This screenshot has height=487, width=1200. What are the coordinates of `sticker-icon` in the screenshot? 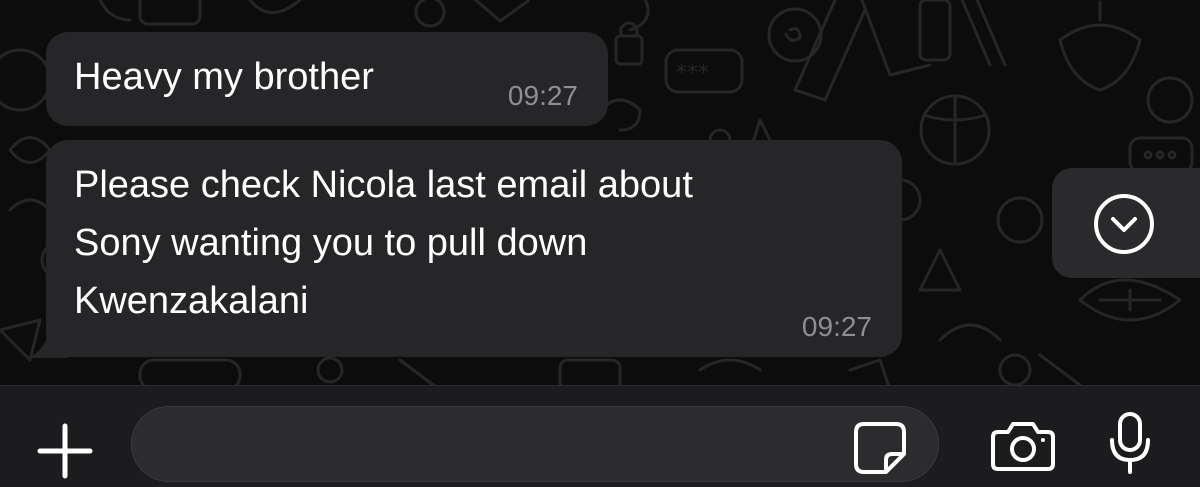 It's located at (880, 448).